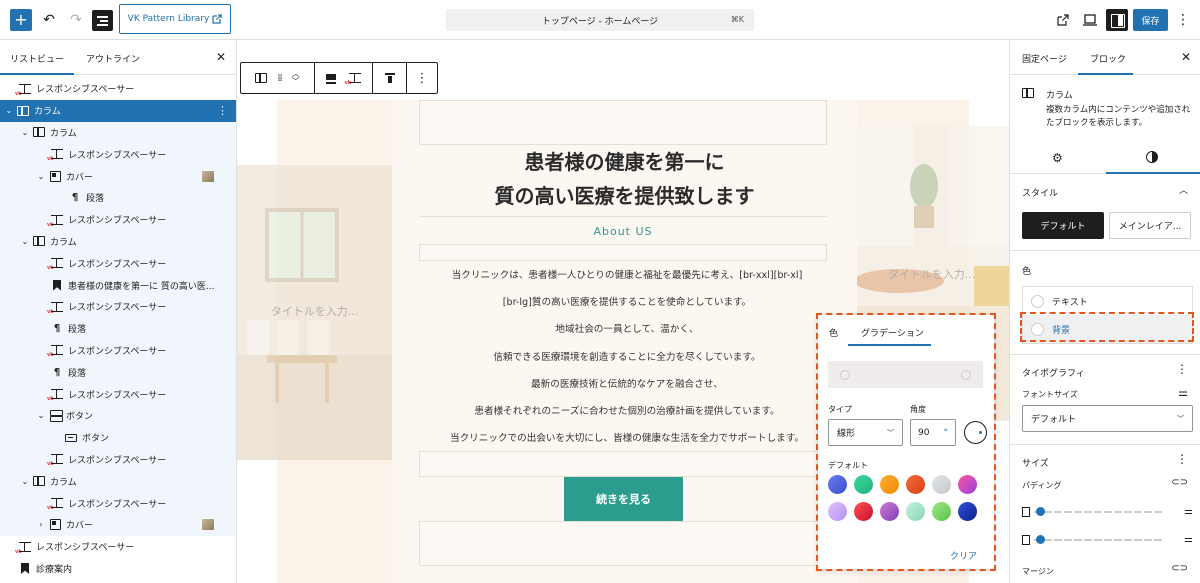 The height and width of the screenshot is (583, 1200). What do you see at coordinates (1070, 302) in the screenshot?
I see `color-text-label: テキスト` at bounding box center [1070, 302].